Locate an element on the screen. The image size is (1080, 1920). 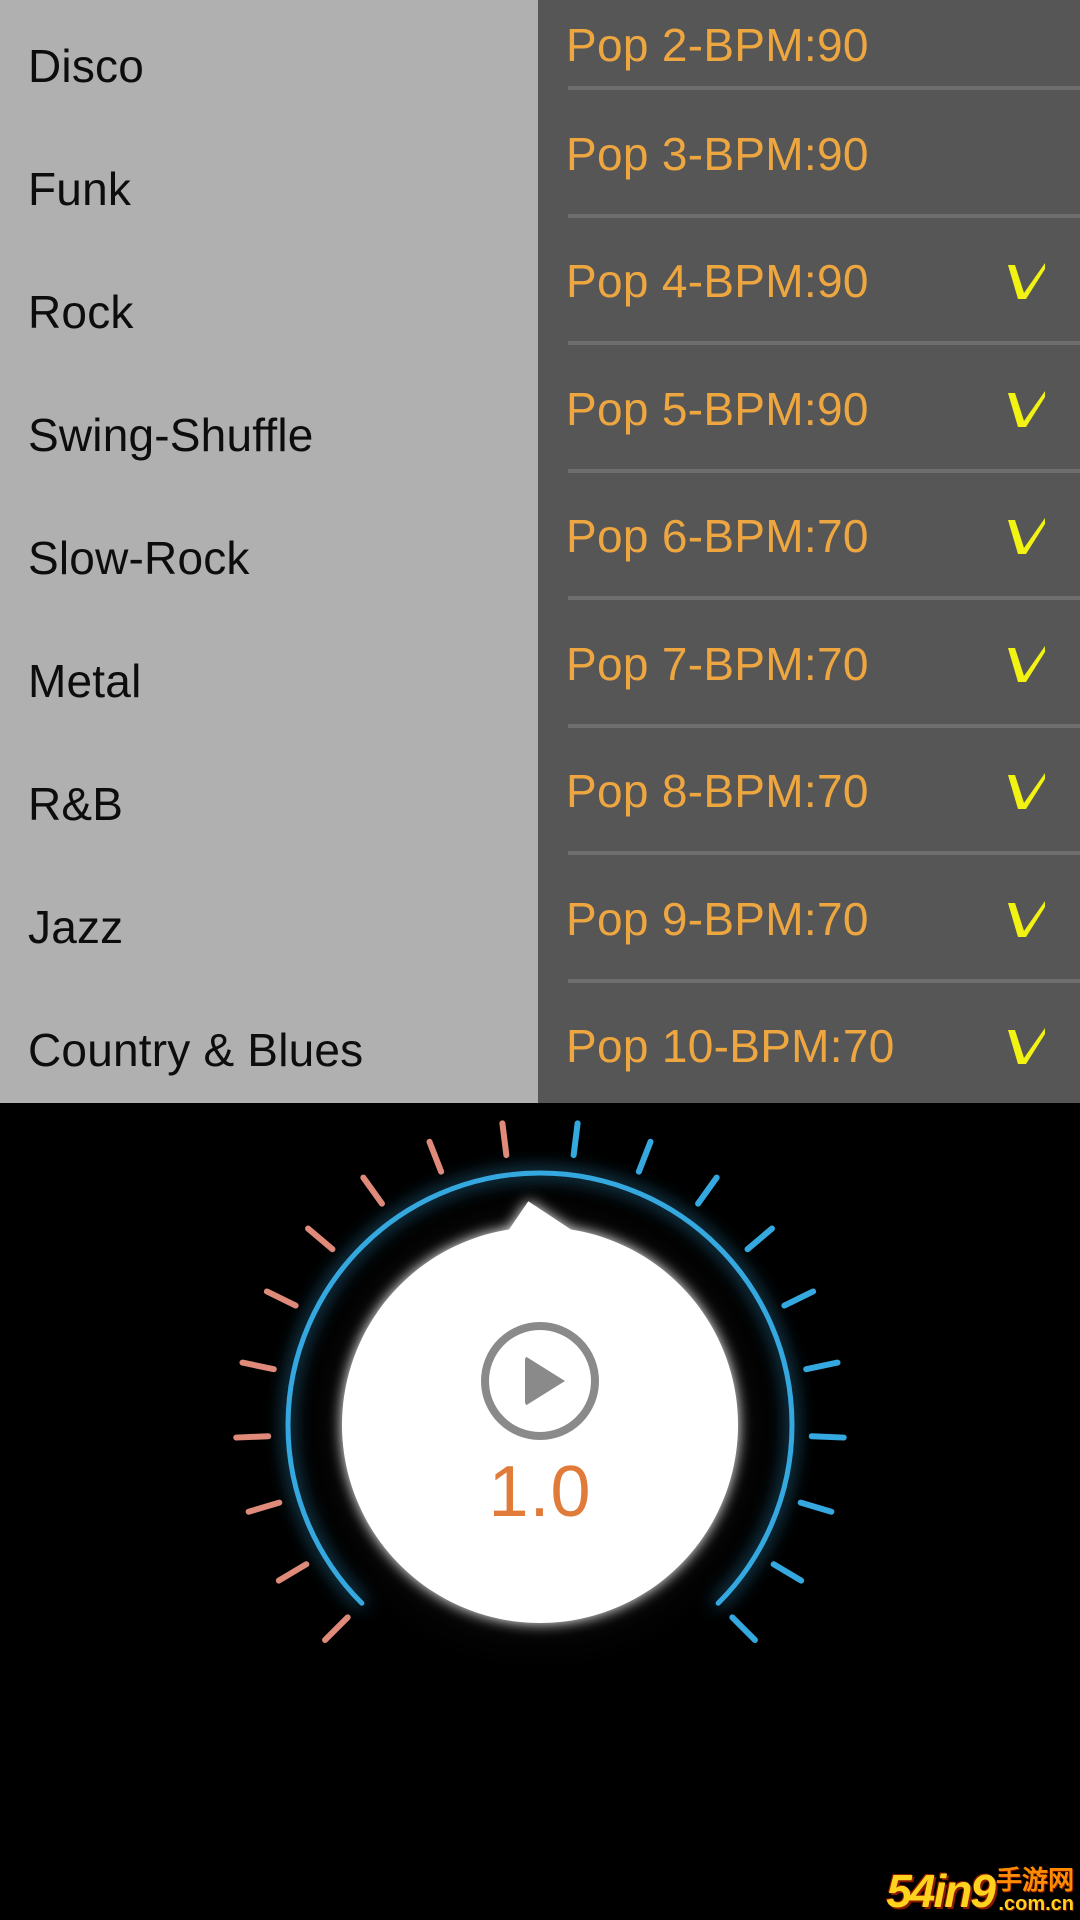
genre-item-label: Swing-Shuffle is located at coordinates (171, 434).